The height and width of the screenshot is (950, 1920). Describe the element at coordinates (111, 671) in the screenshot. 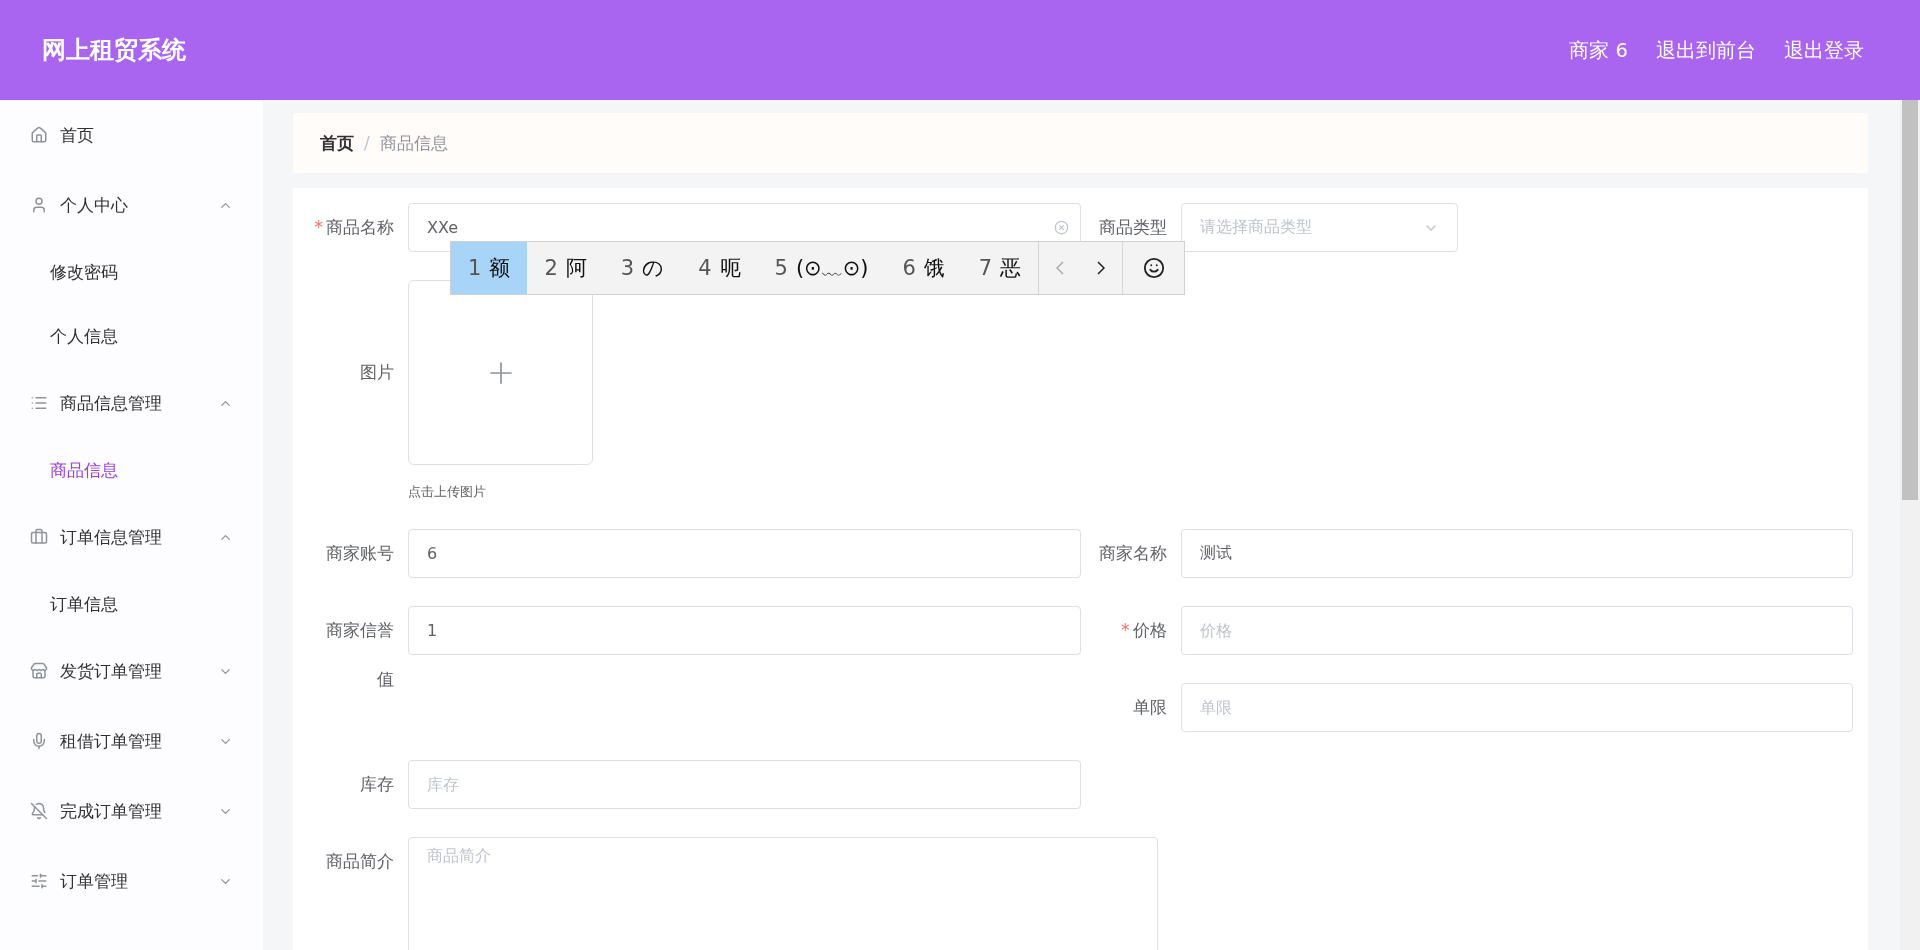

I see `menu-label: 发货订单管理` at that location.